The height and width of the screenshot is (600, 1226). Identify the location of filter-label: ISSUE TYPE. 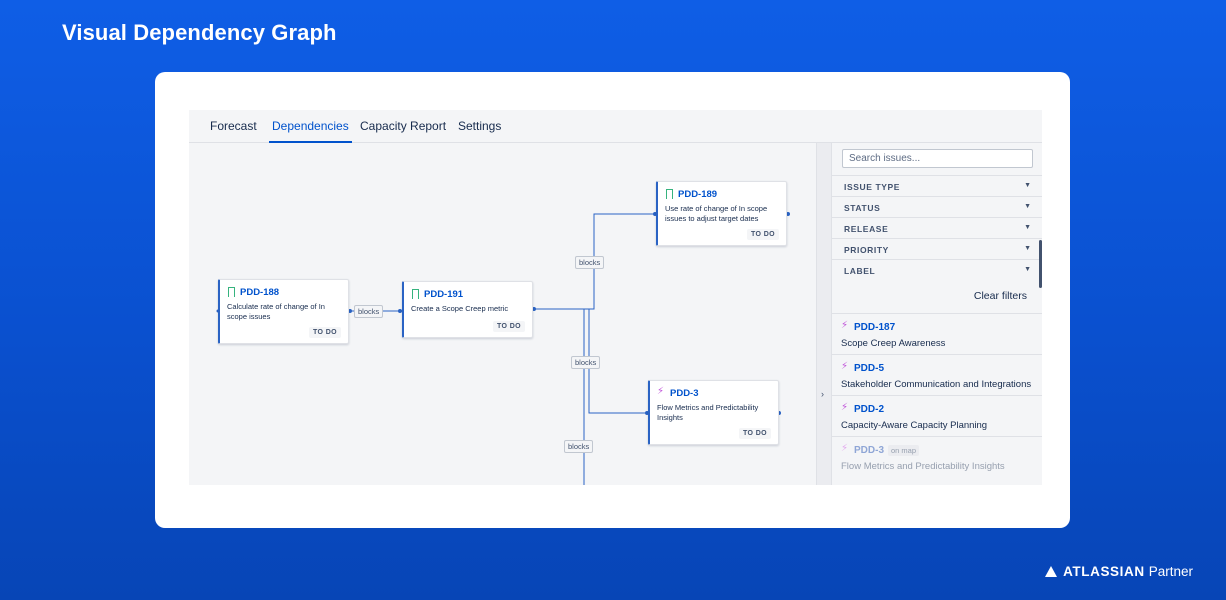
(872, 187).